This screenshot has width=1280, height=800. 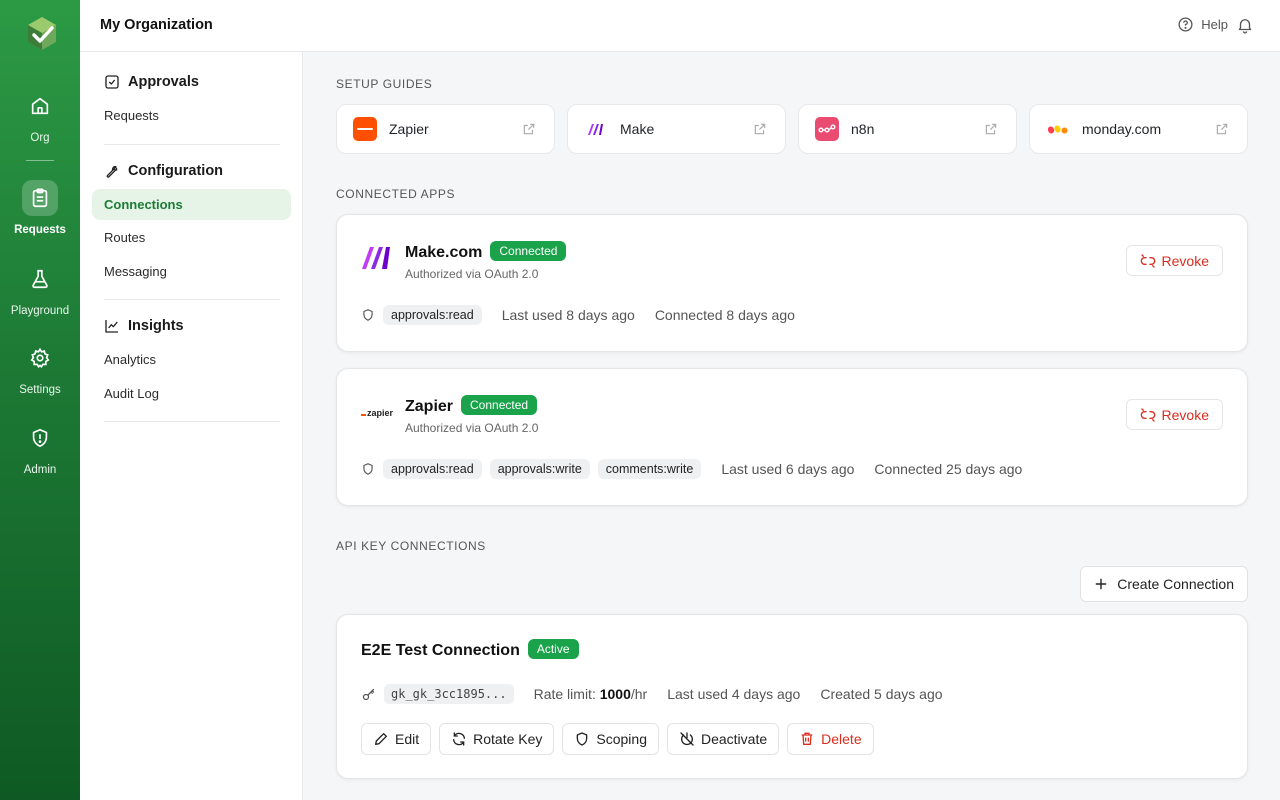 I want to click on sidebar-item-messaging: Messaging, so click(x=135, y=271).